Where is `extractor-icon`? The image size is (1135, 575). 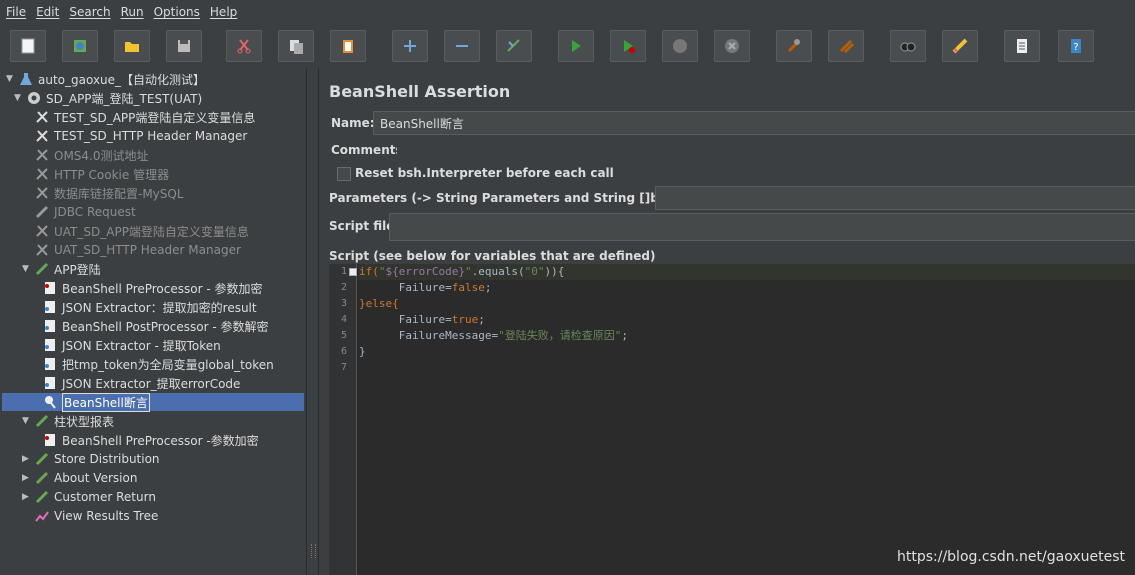 extractor-icon is located at coordinates (50, 307).